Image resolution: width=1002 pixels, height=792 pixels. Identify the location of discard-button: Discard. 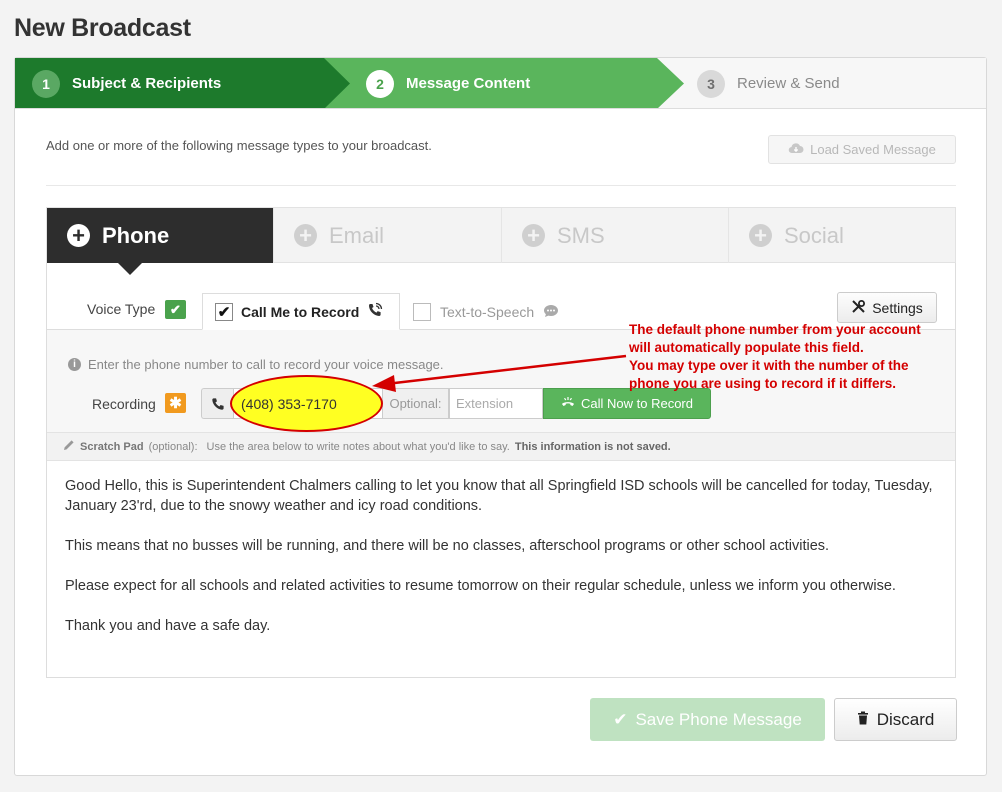
(895, 719).